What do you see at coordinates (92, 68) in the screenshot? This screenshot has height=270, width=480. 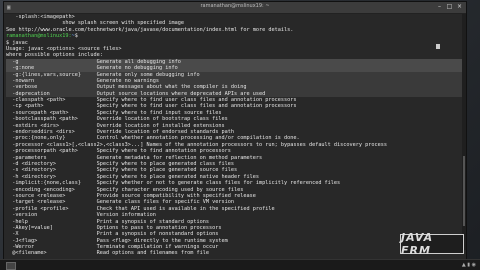 I see `terminal-line-text: -g:none Generate no debugging info` at bounding box center [92, 68].